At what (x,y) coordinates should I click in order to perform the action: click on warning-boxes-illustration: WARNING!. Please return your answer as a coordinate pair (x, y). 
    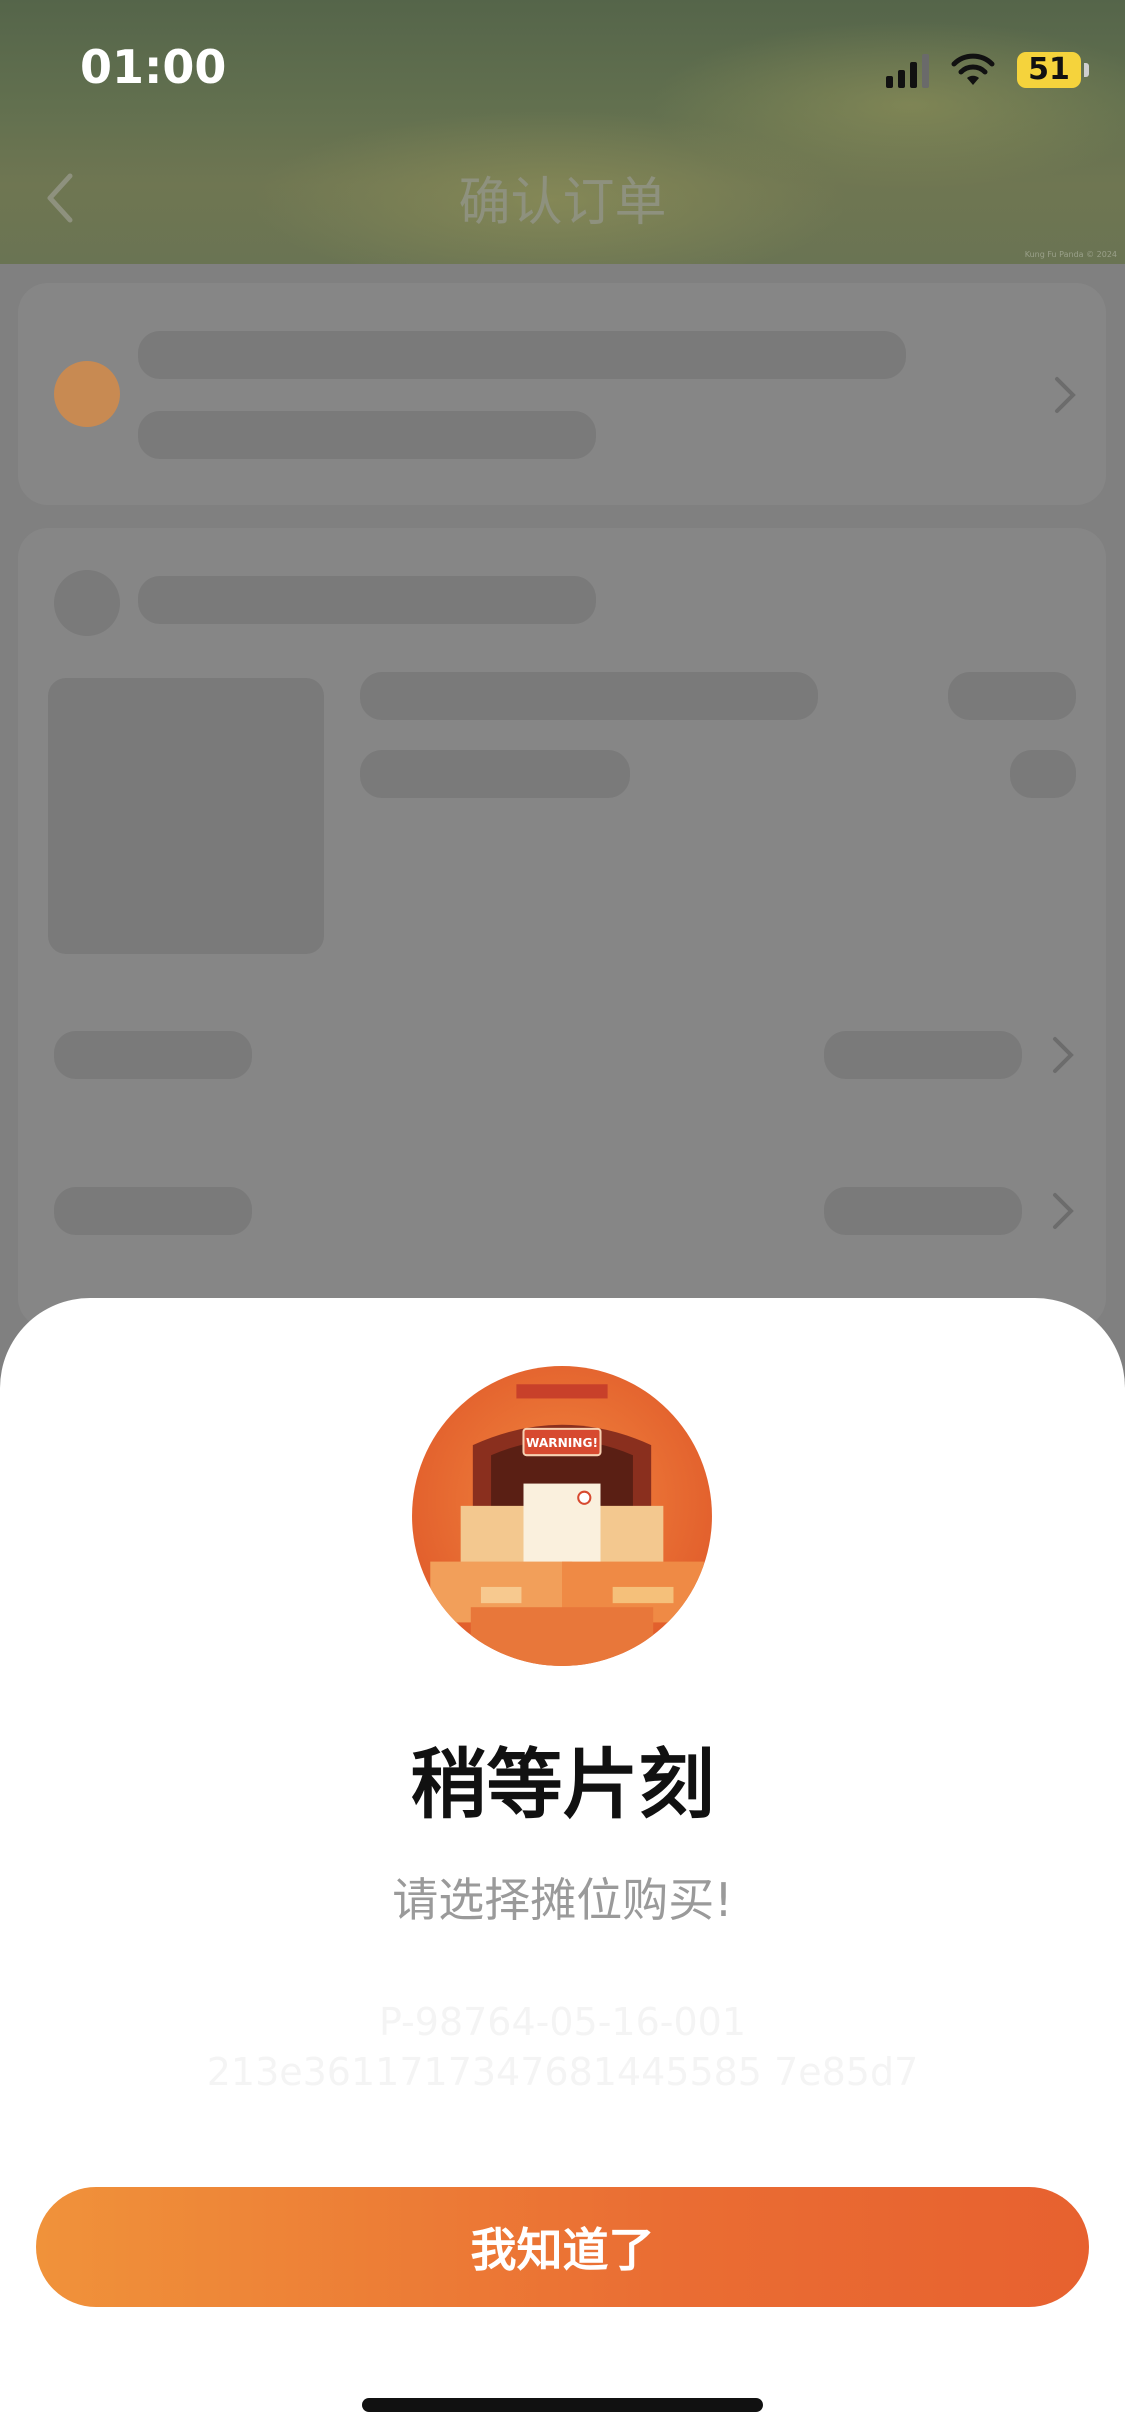
    Looking at the image, I should click on (562, 1516).